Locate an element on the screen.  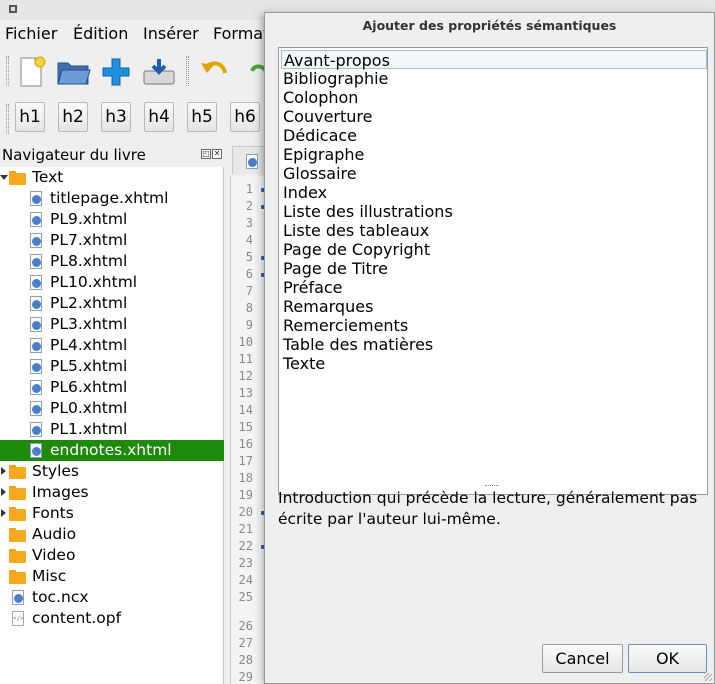
tree-item-label: Styles is located at coordinates (56, 471).